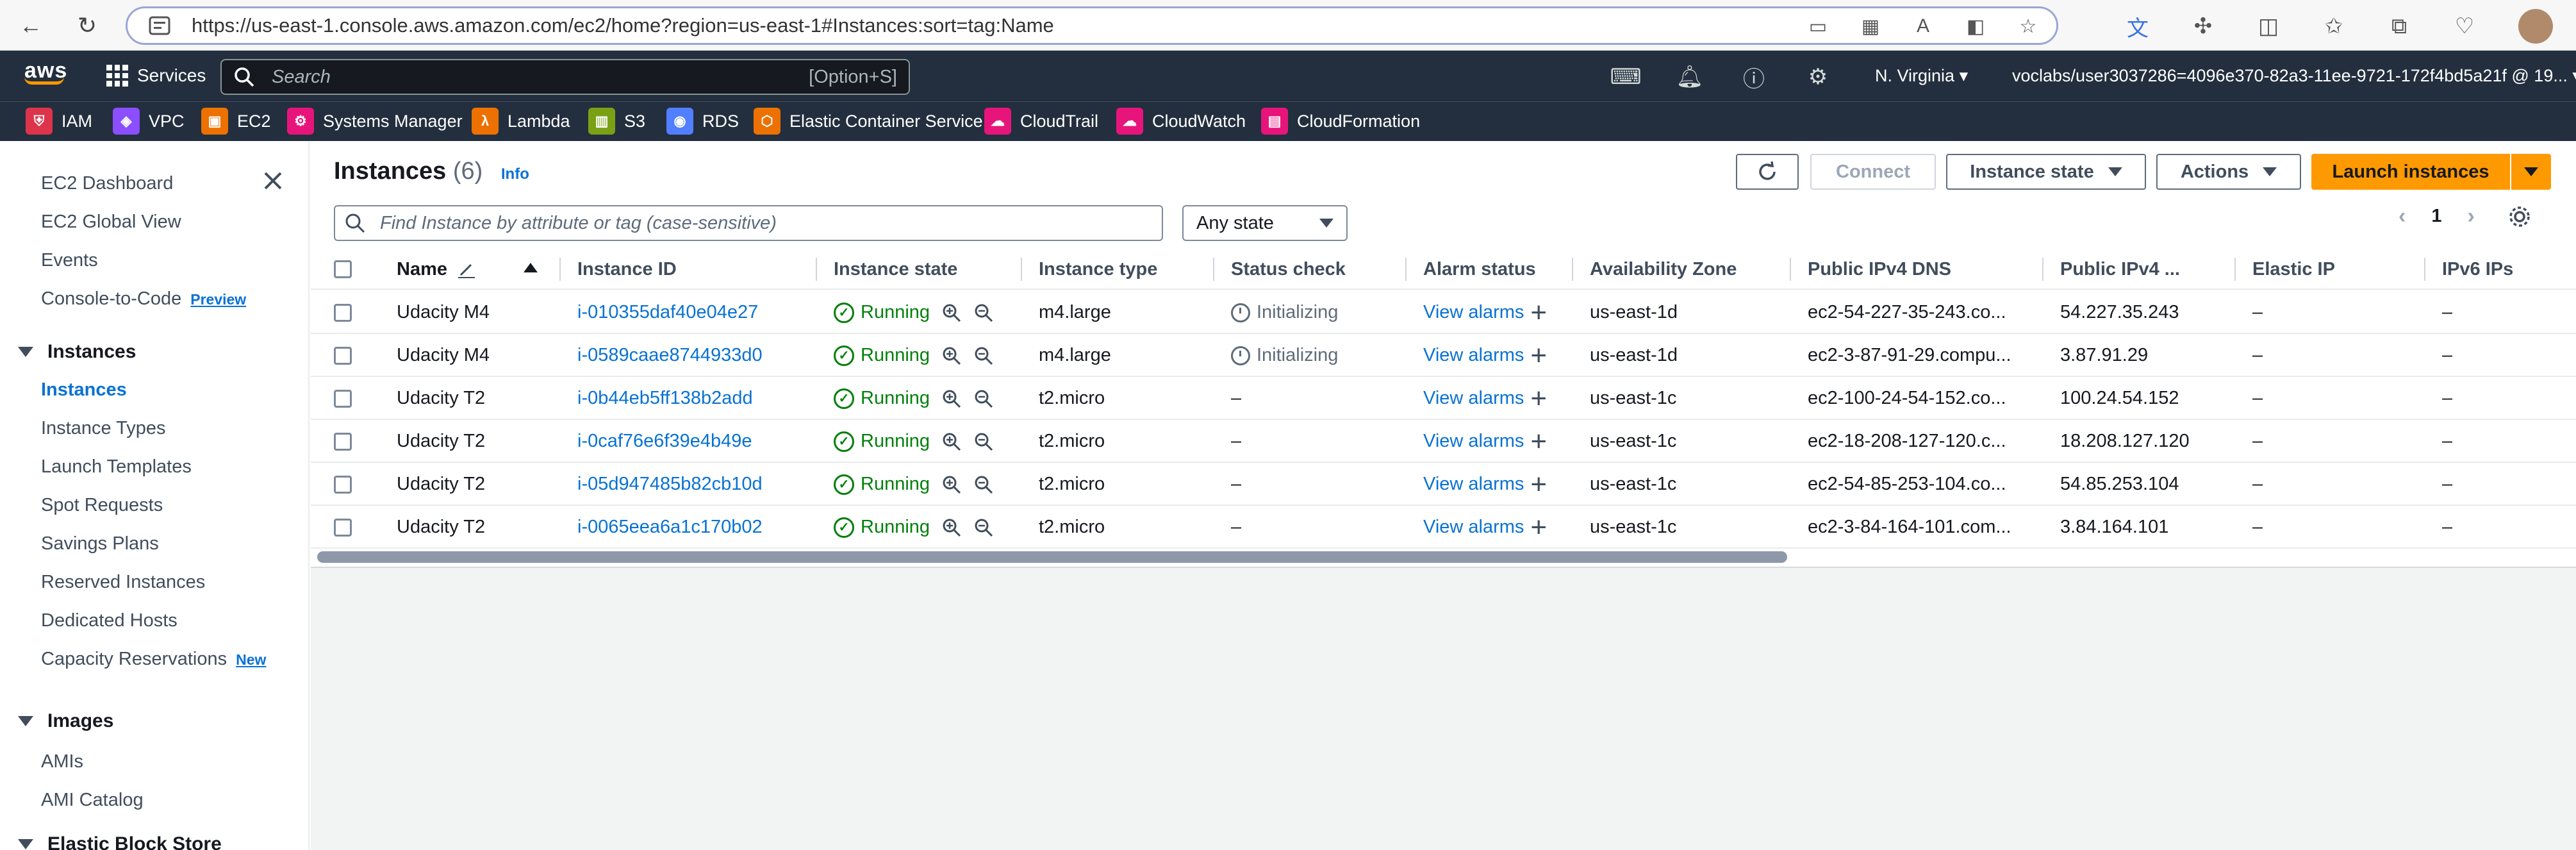 Image resolution: width=2576 pixels, height=850 pixels. I want to click on favorite-cloudformation: ▤ CloudFormation, so click(1340, 122).